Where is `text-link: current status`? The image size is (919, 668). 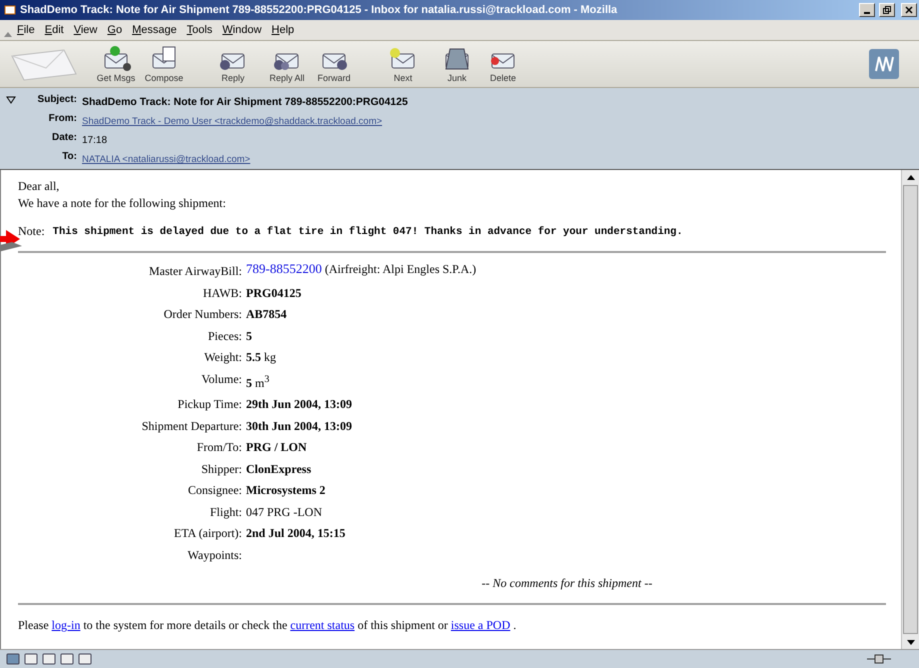
text-link: current status is located at coordinates (322, 625).